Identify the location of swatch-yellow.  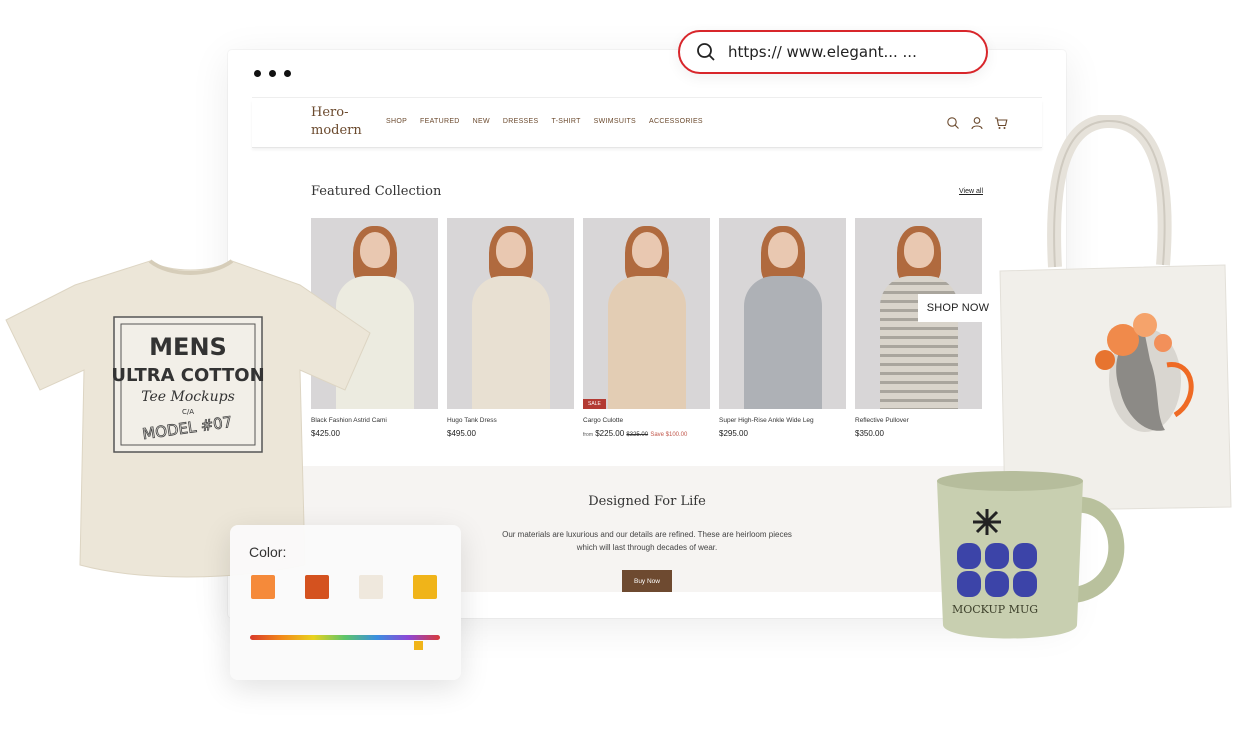
(425, 587).